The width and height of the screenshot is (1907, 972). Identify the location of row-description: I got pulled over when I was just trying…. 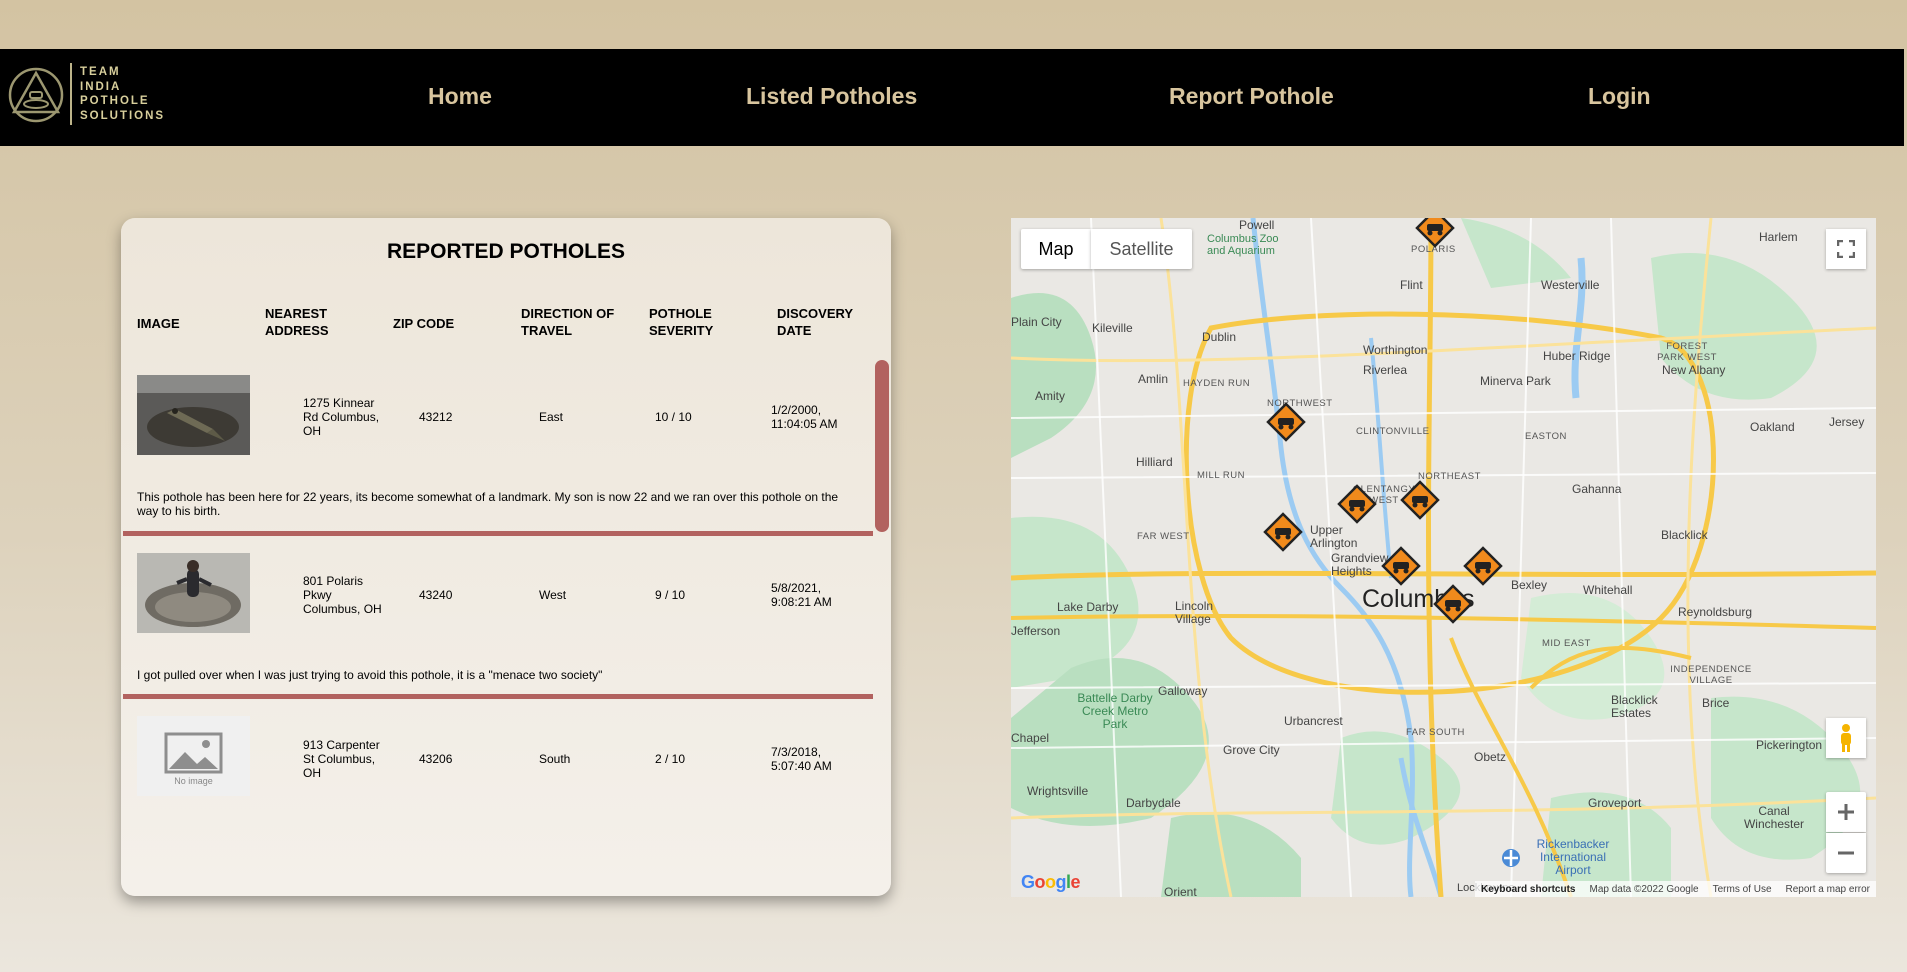
(370, 675).